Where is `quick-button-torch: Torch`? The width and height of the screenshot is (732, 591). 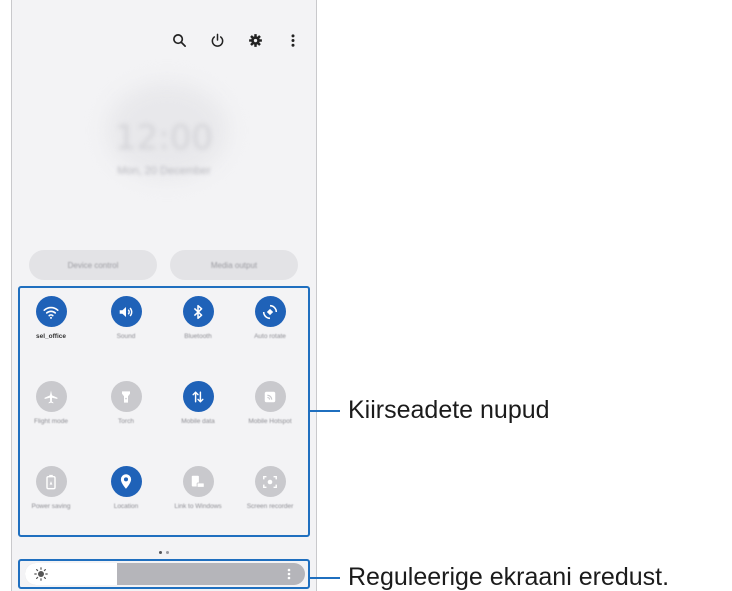
quick-button-torch: Torch is located at coordinates (126, 403).